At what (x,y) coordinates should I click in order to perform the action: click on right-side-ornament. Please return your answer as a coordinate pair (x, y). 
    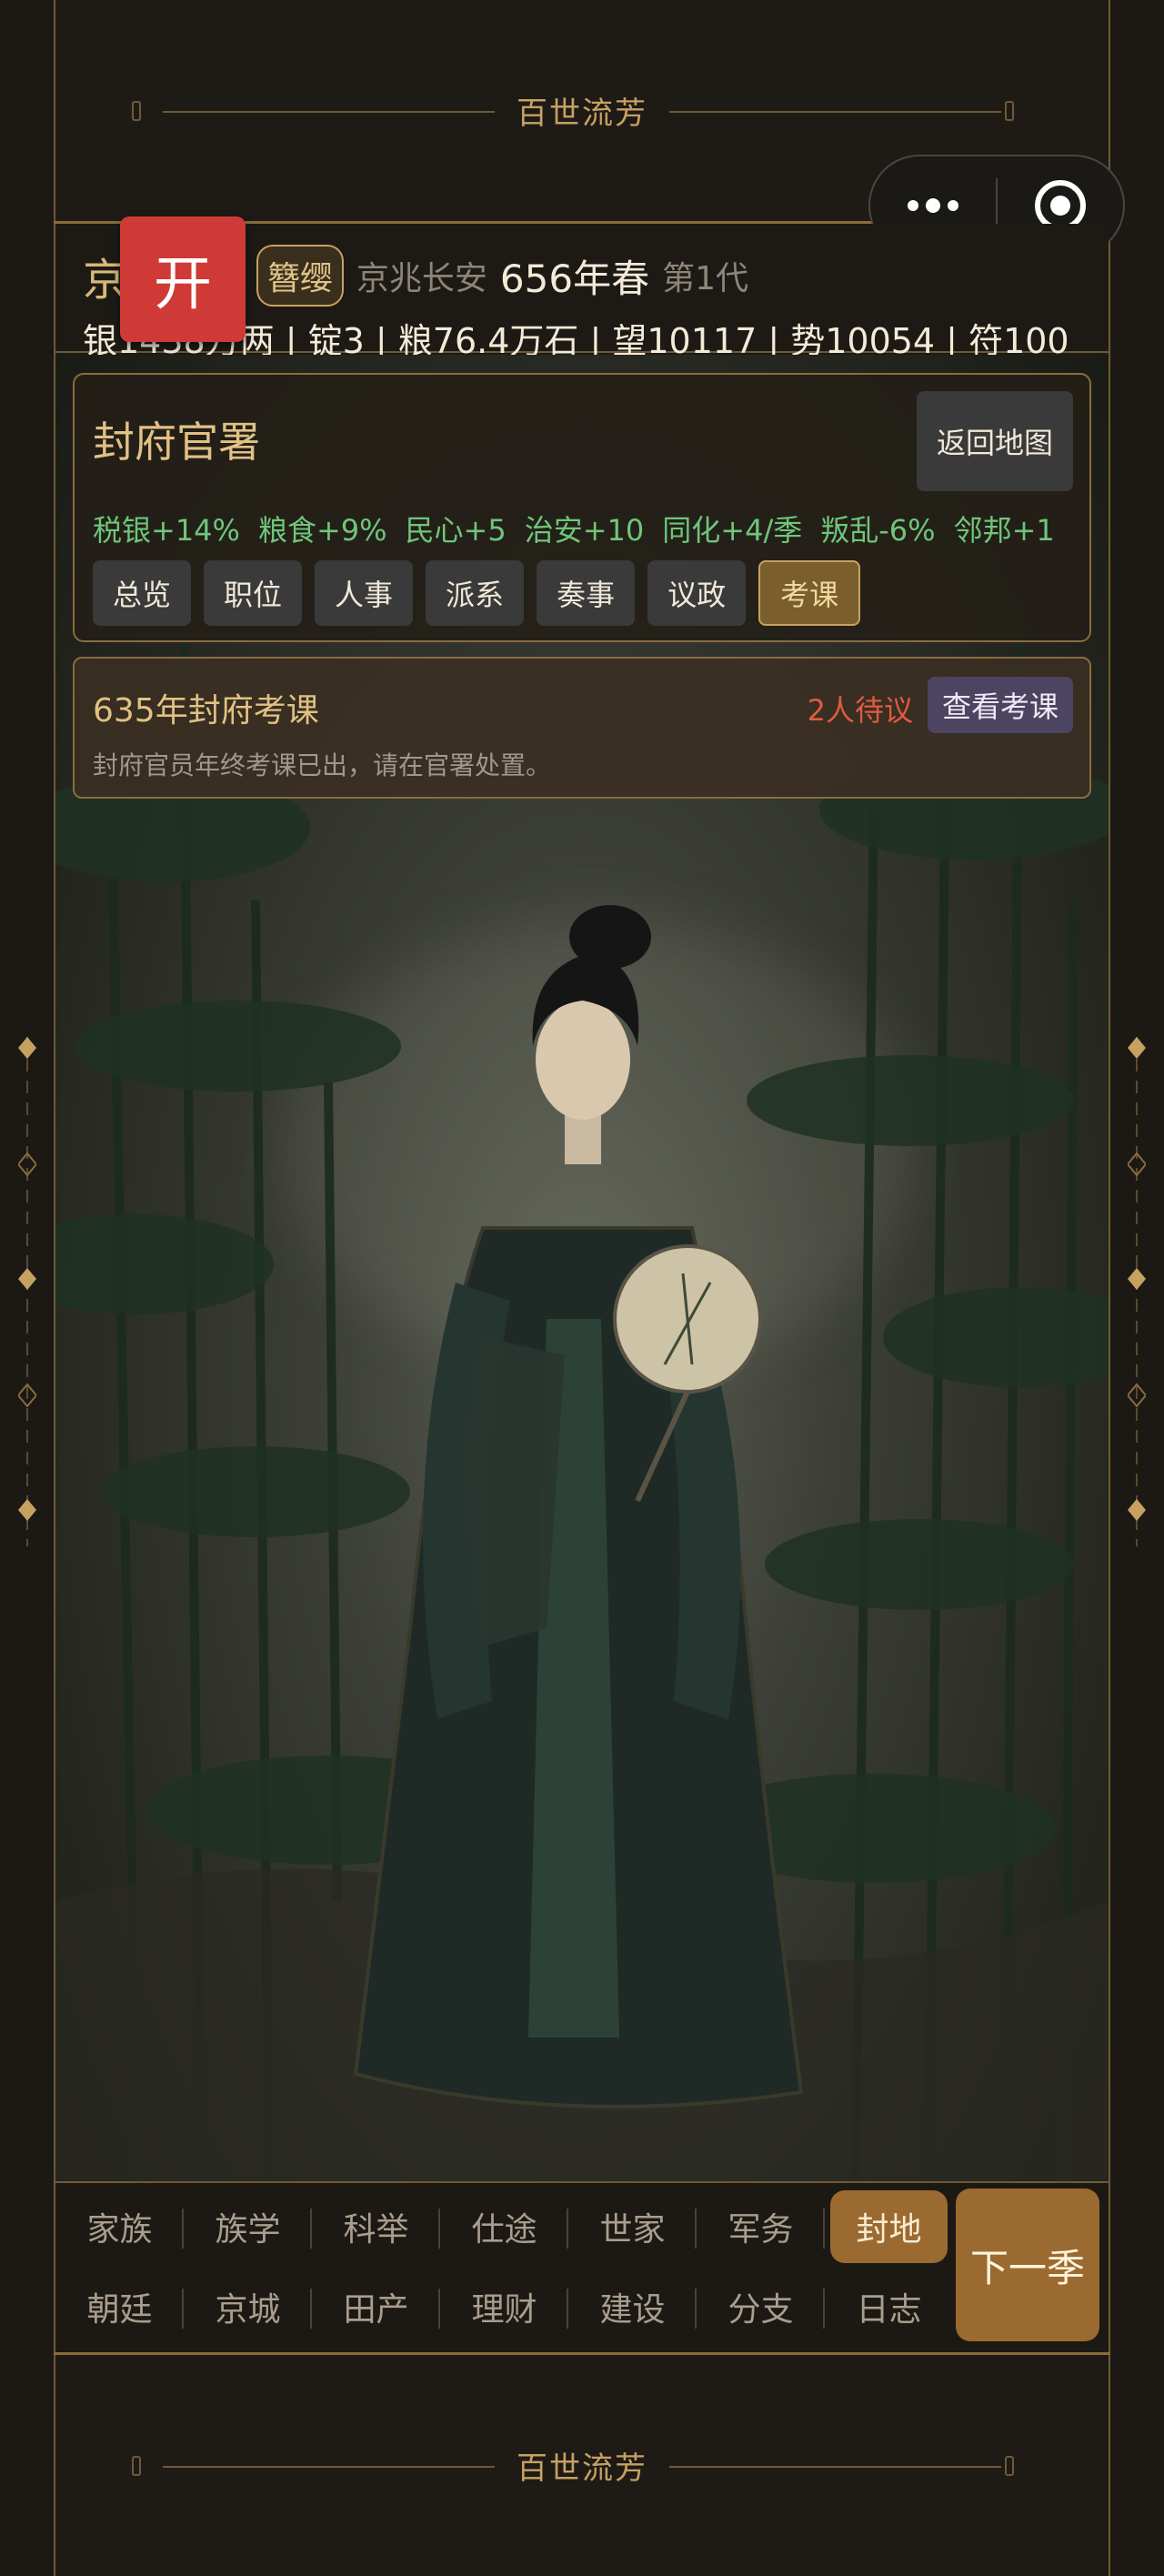
    Looking at the image, I should click on (1137, 1291).